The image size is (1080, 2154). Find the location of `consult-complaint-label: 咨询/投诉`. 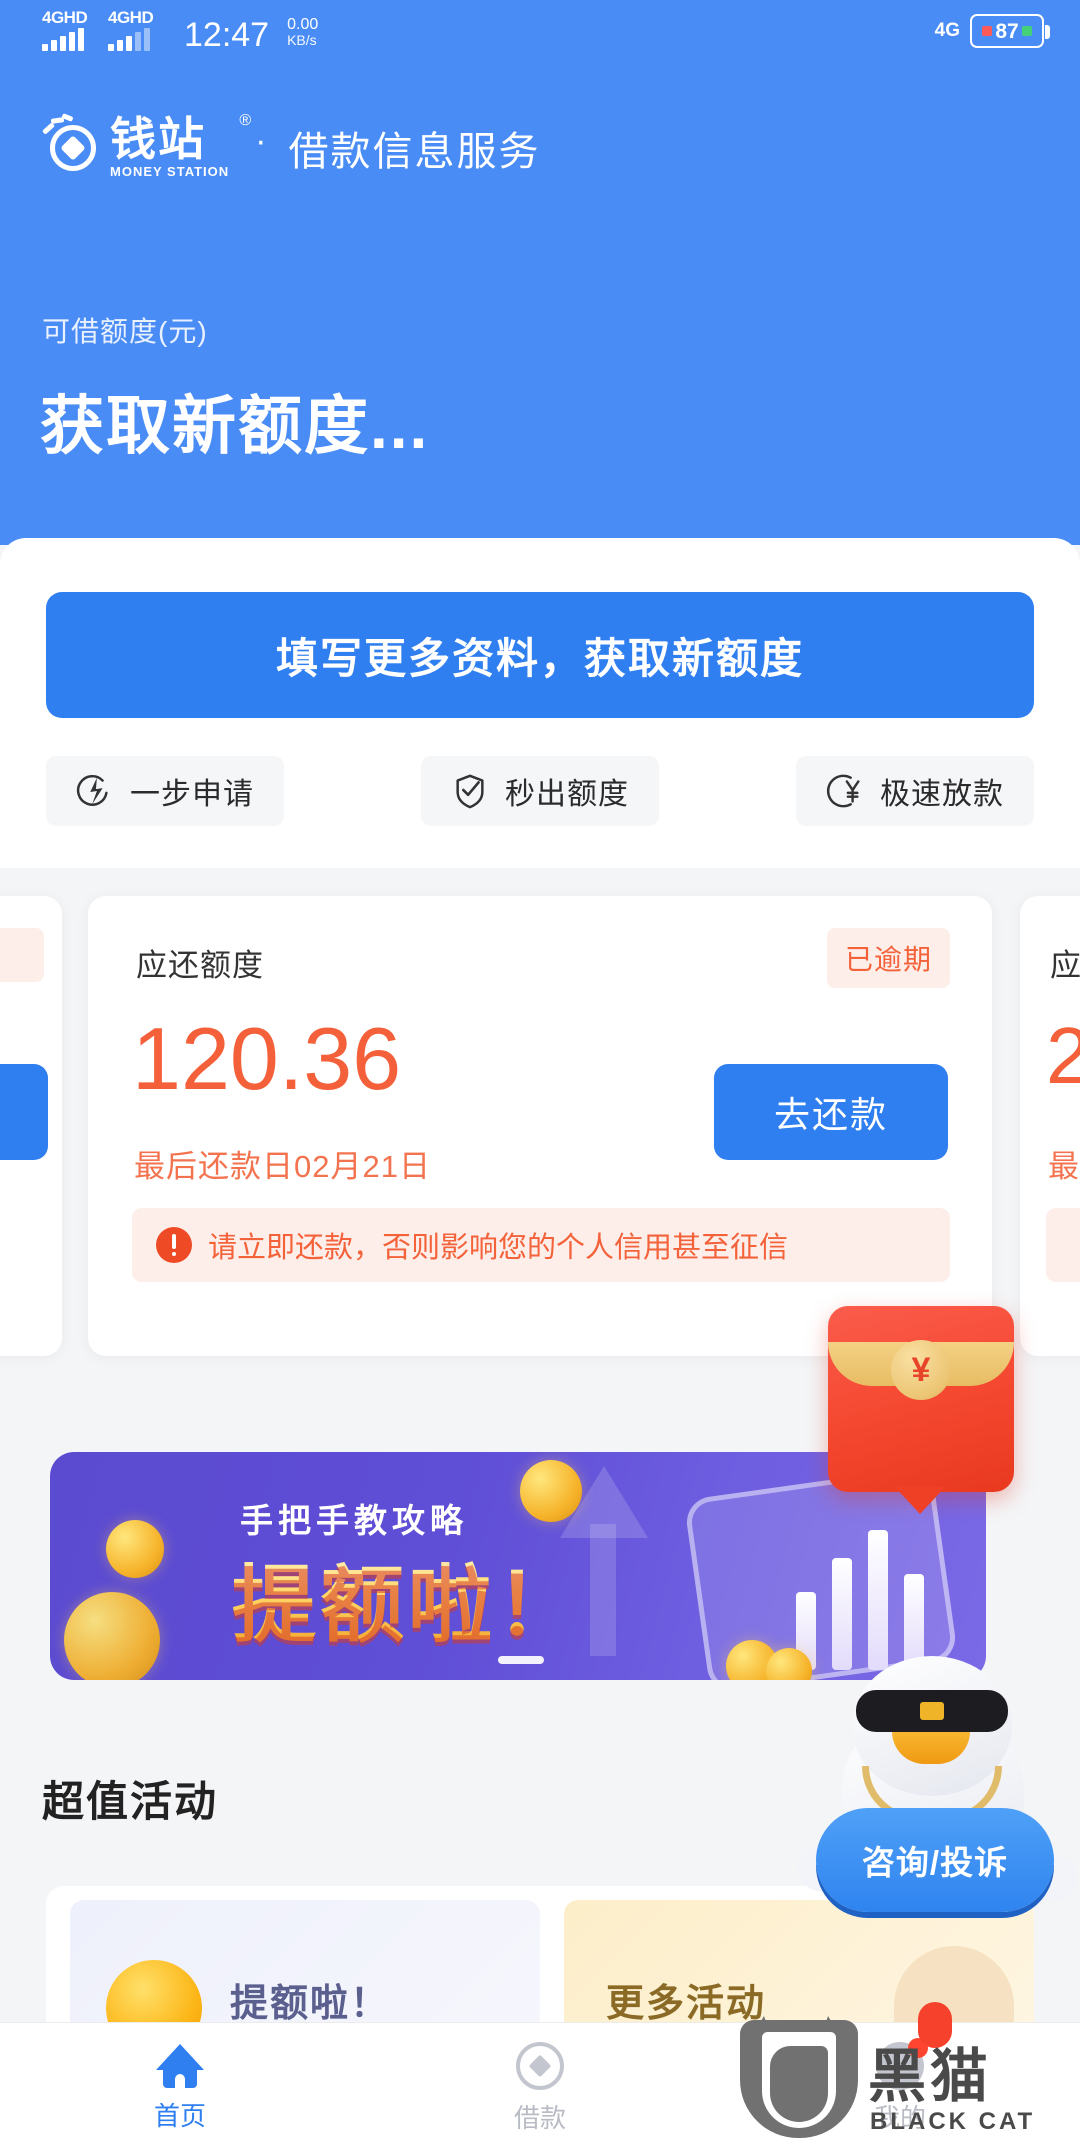

consult-complaint-label: 咨询/投诉 is located at coordinates (935, 1862).